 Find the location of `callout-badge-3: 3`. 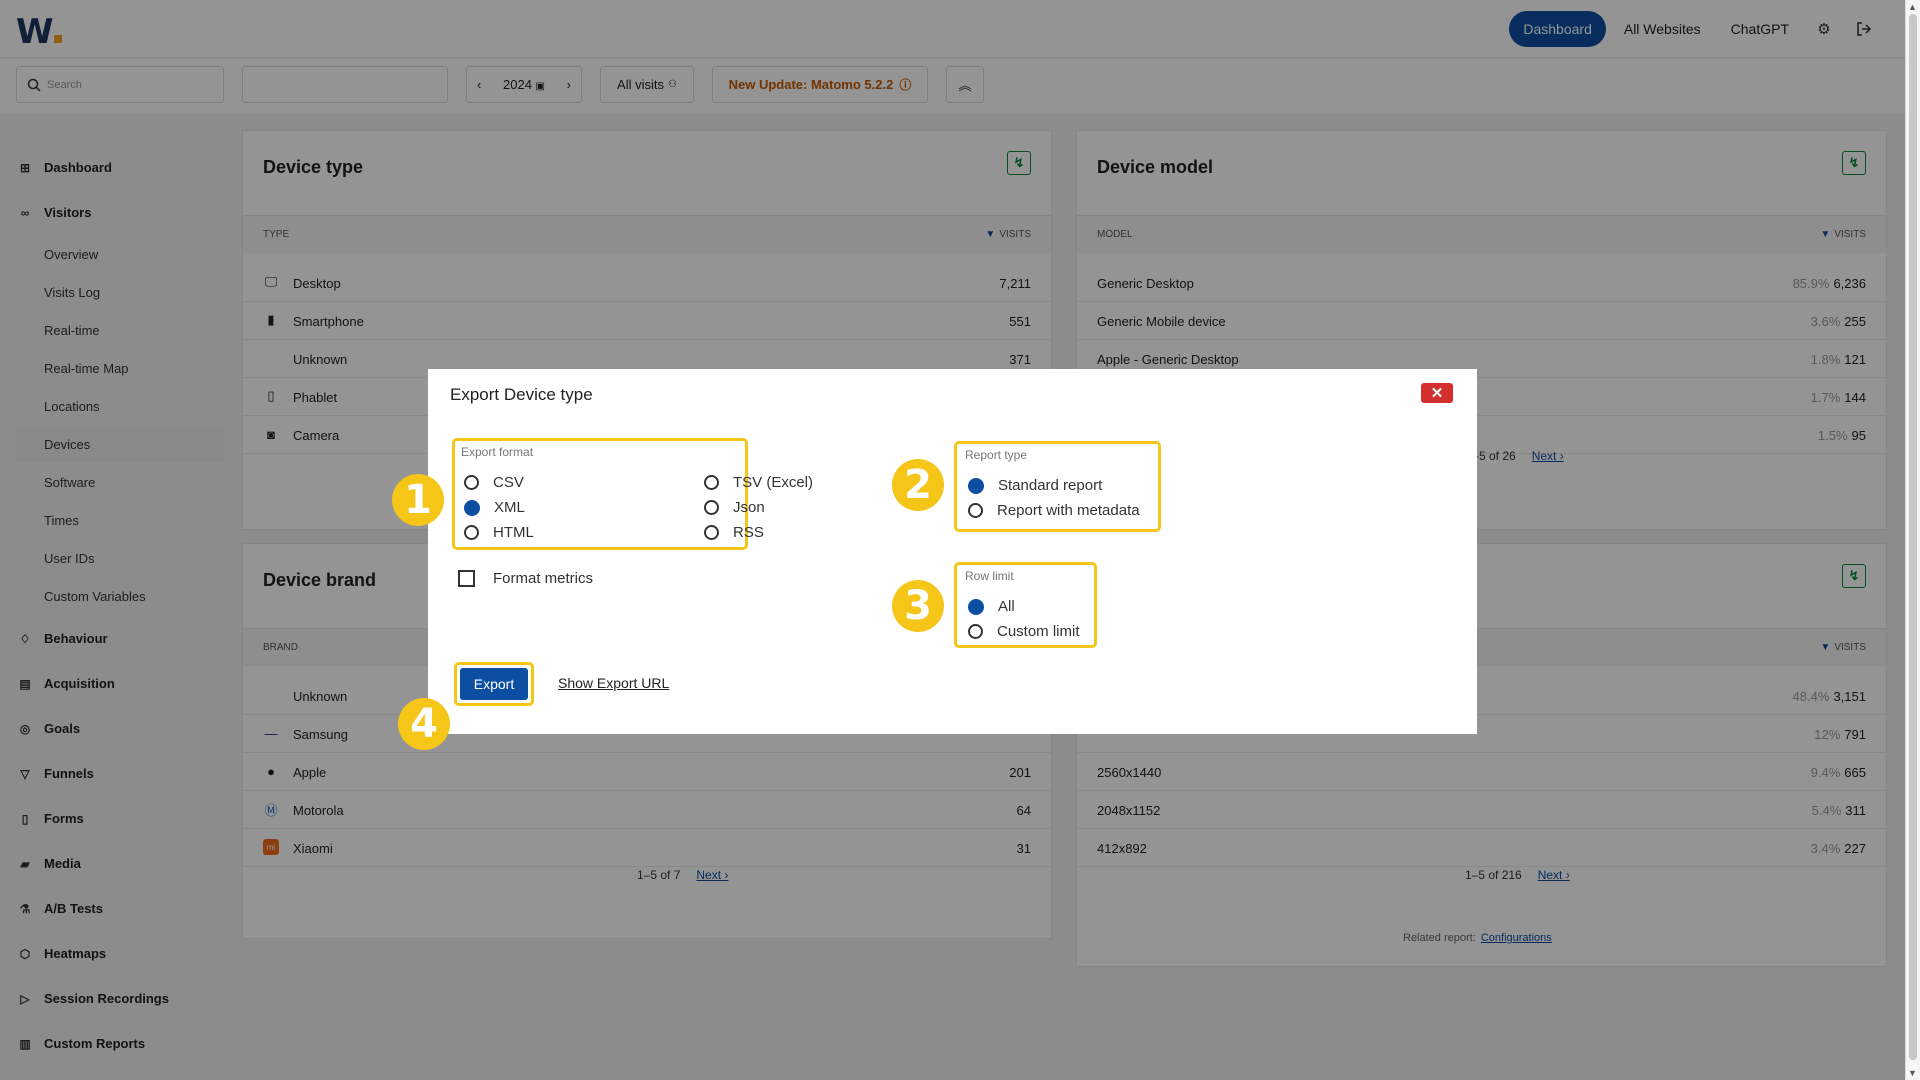

callout-badge-3: 3 is located at coordinates (918, 606).